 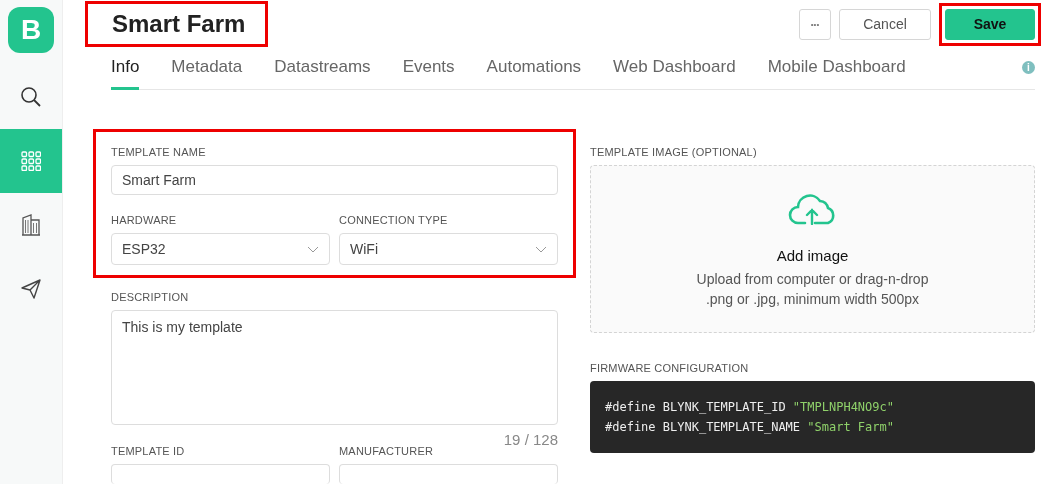 What do you see at coordinates (670, 368) in the screenshot?
I see `field-label: FIRMWARE CONFIGURATION` at bounding box center [670, 368].